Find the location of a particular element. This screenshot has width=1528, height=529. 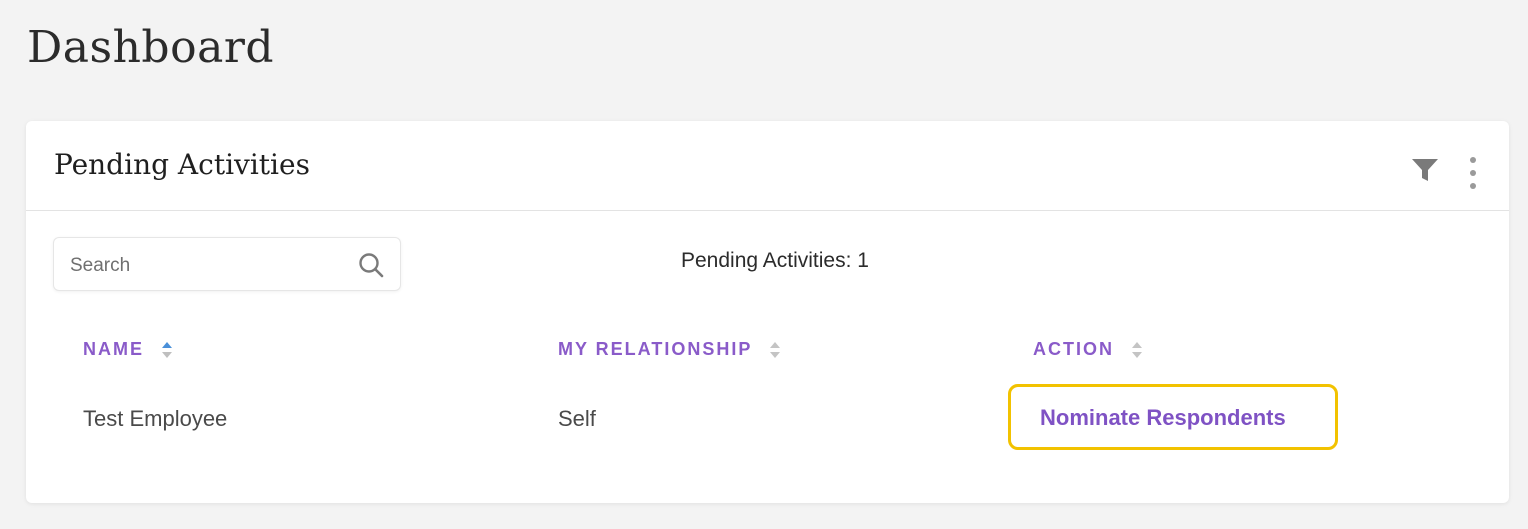

page-title: Dashboard is located at coordinates (151, 47).